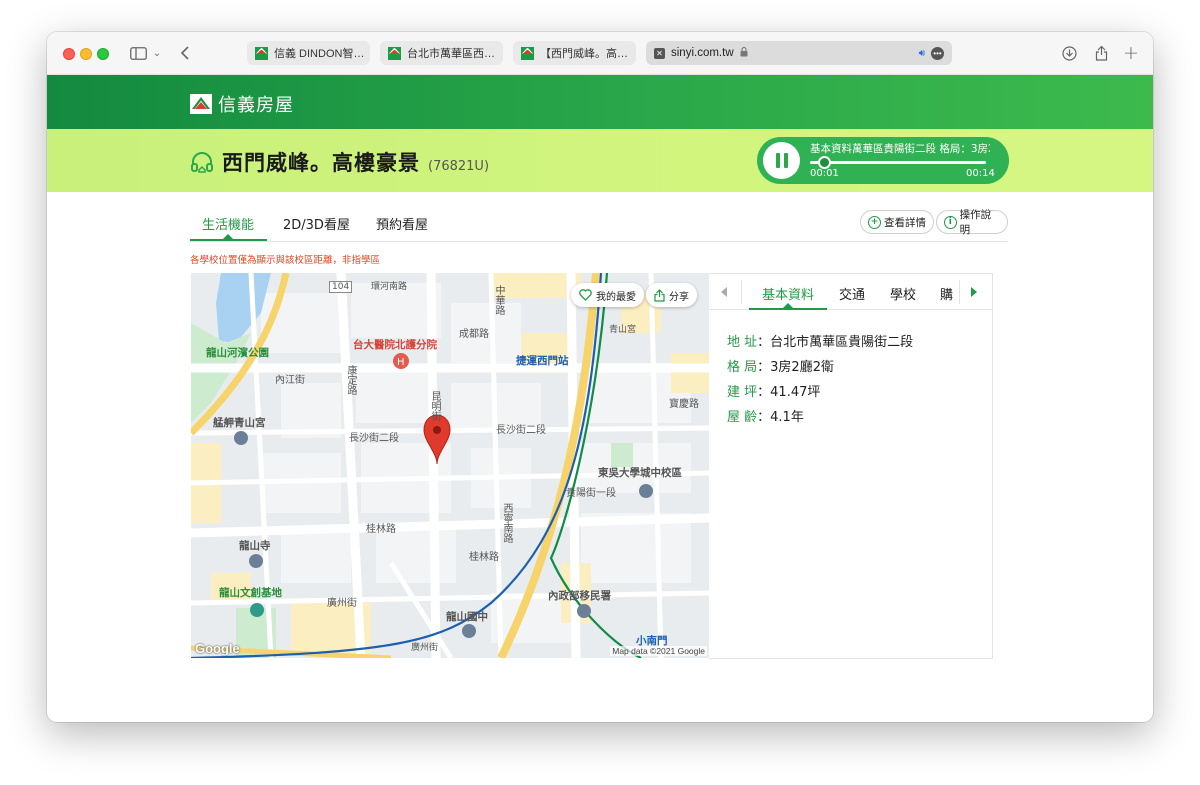 Image resolution: width=1200 pixels, height=785 pixels. I want to click on info-value: 4.1年, so click(787, 417).